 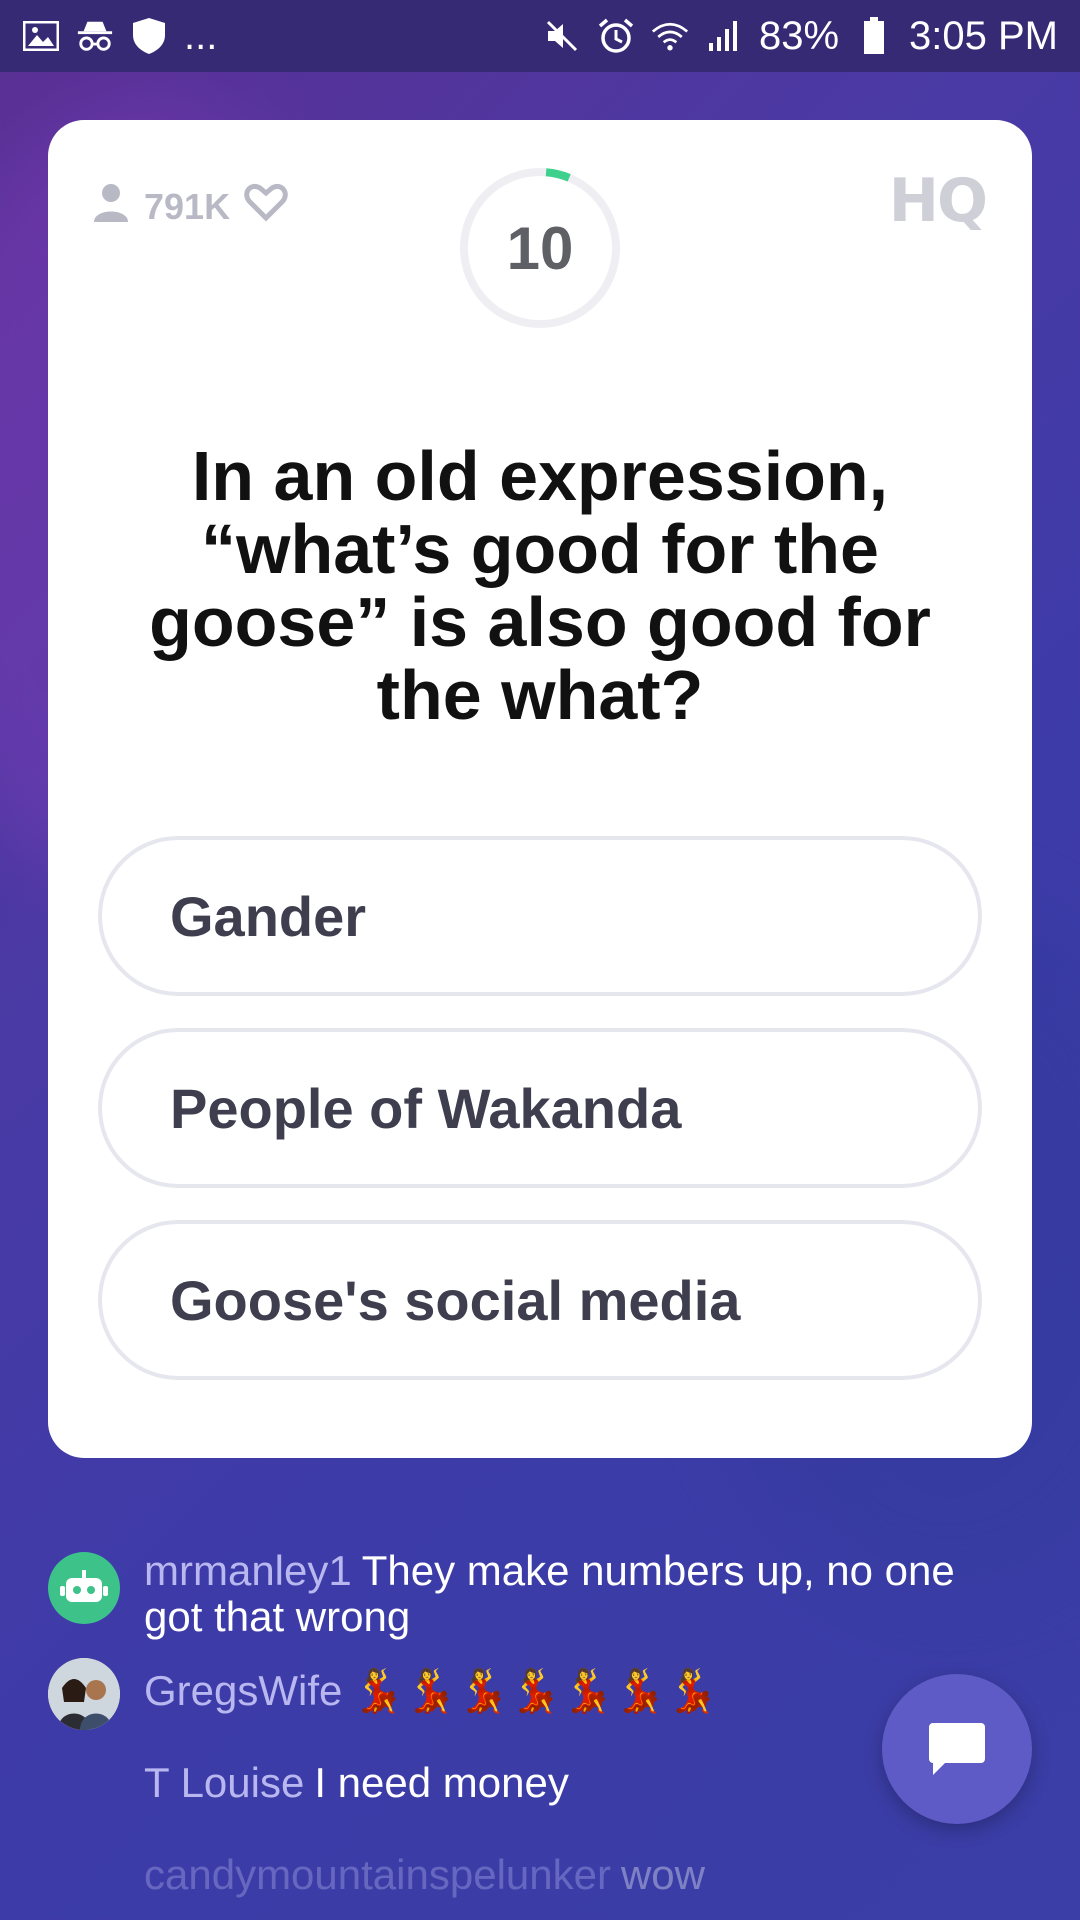 I want to click on battery-percent: 83%, so click(x=799, y=35).